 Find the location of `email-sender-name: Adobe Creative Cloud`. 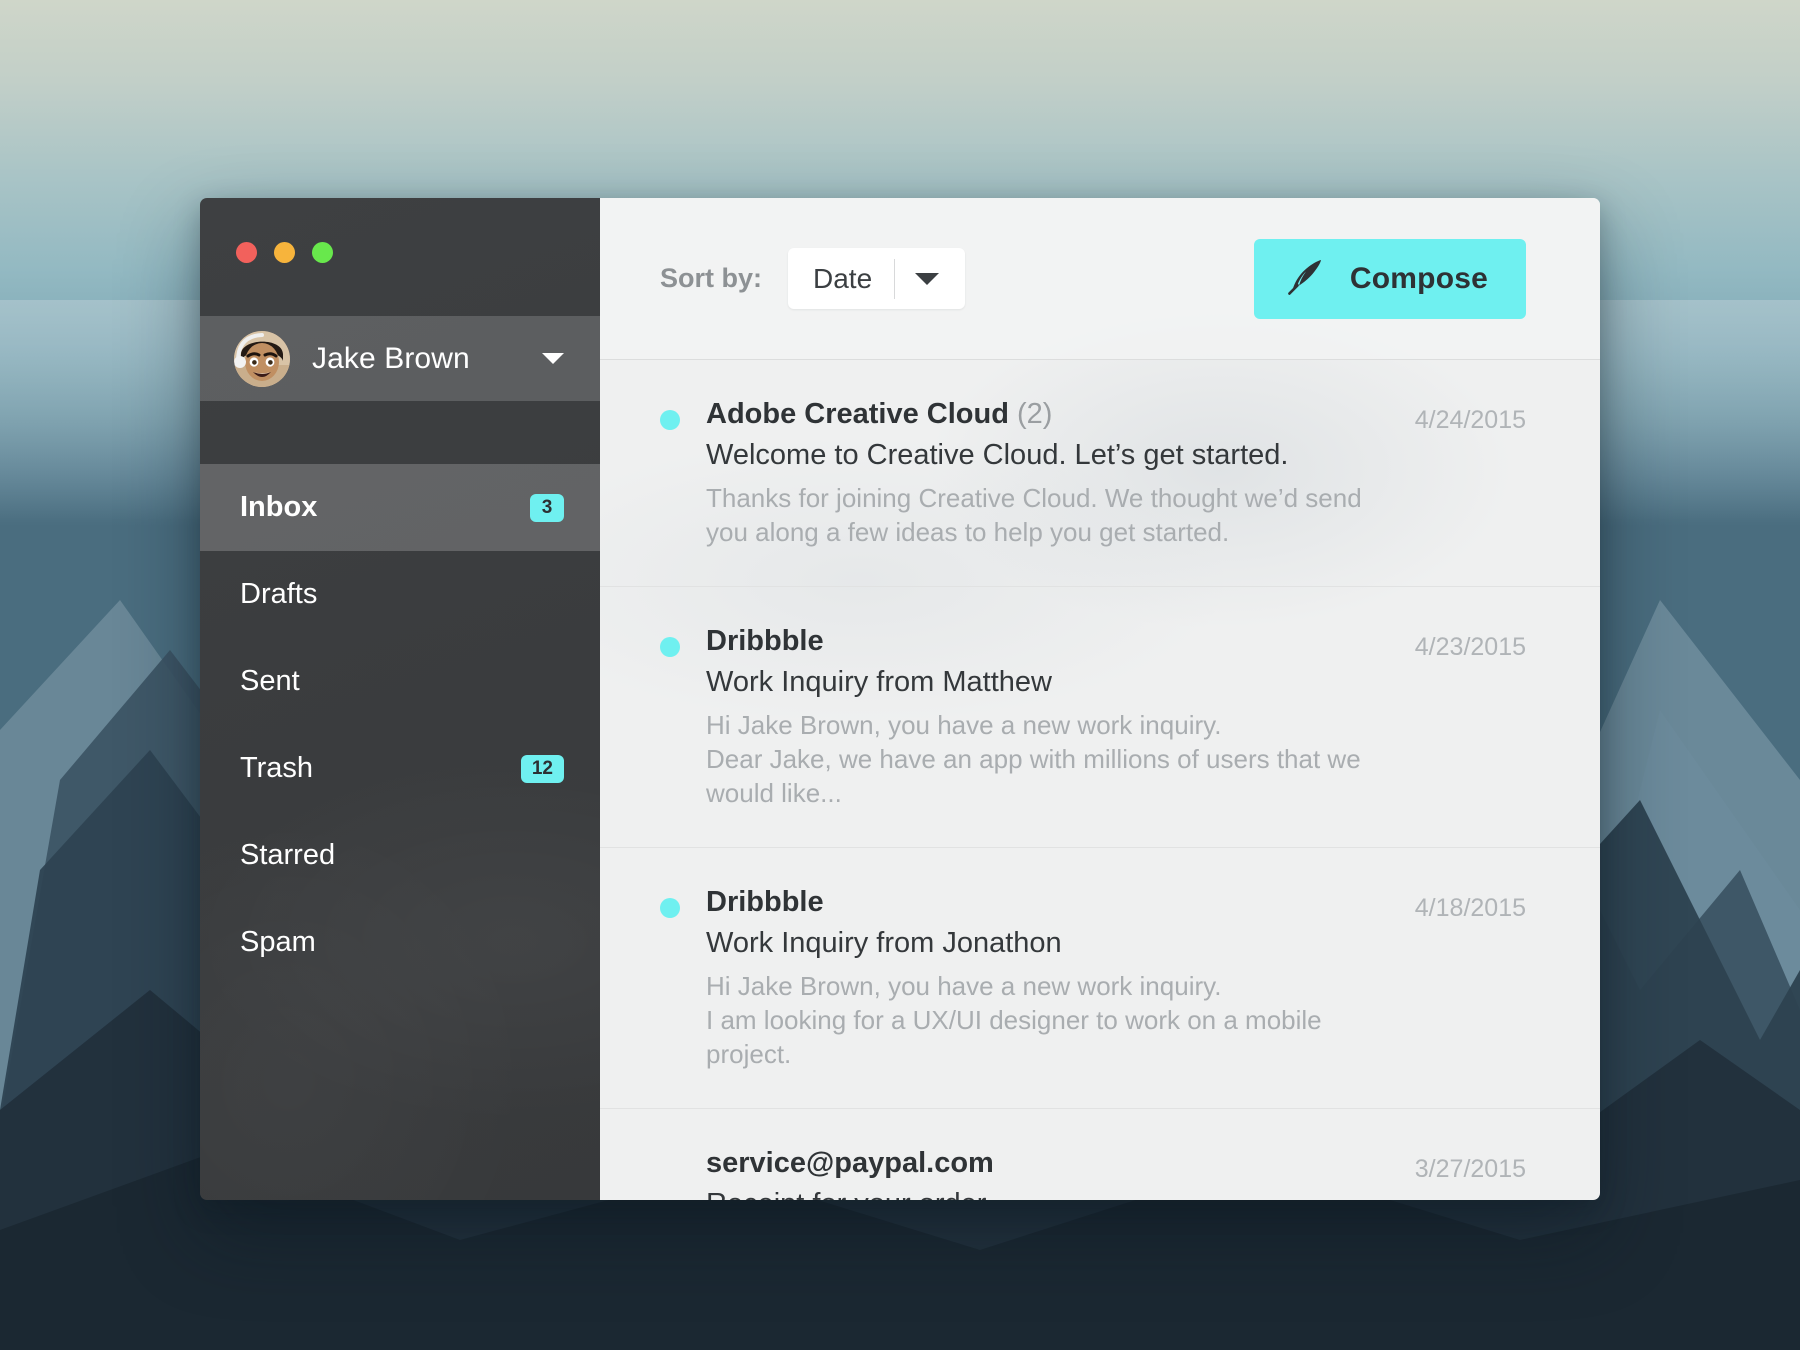

email-sender-name: Adobe Creative Cloud is located at coordinates (857, 414).